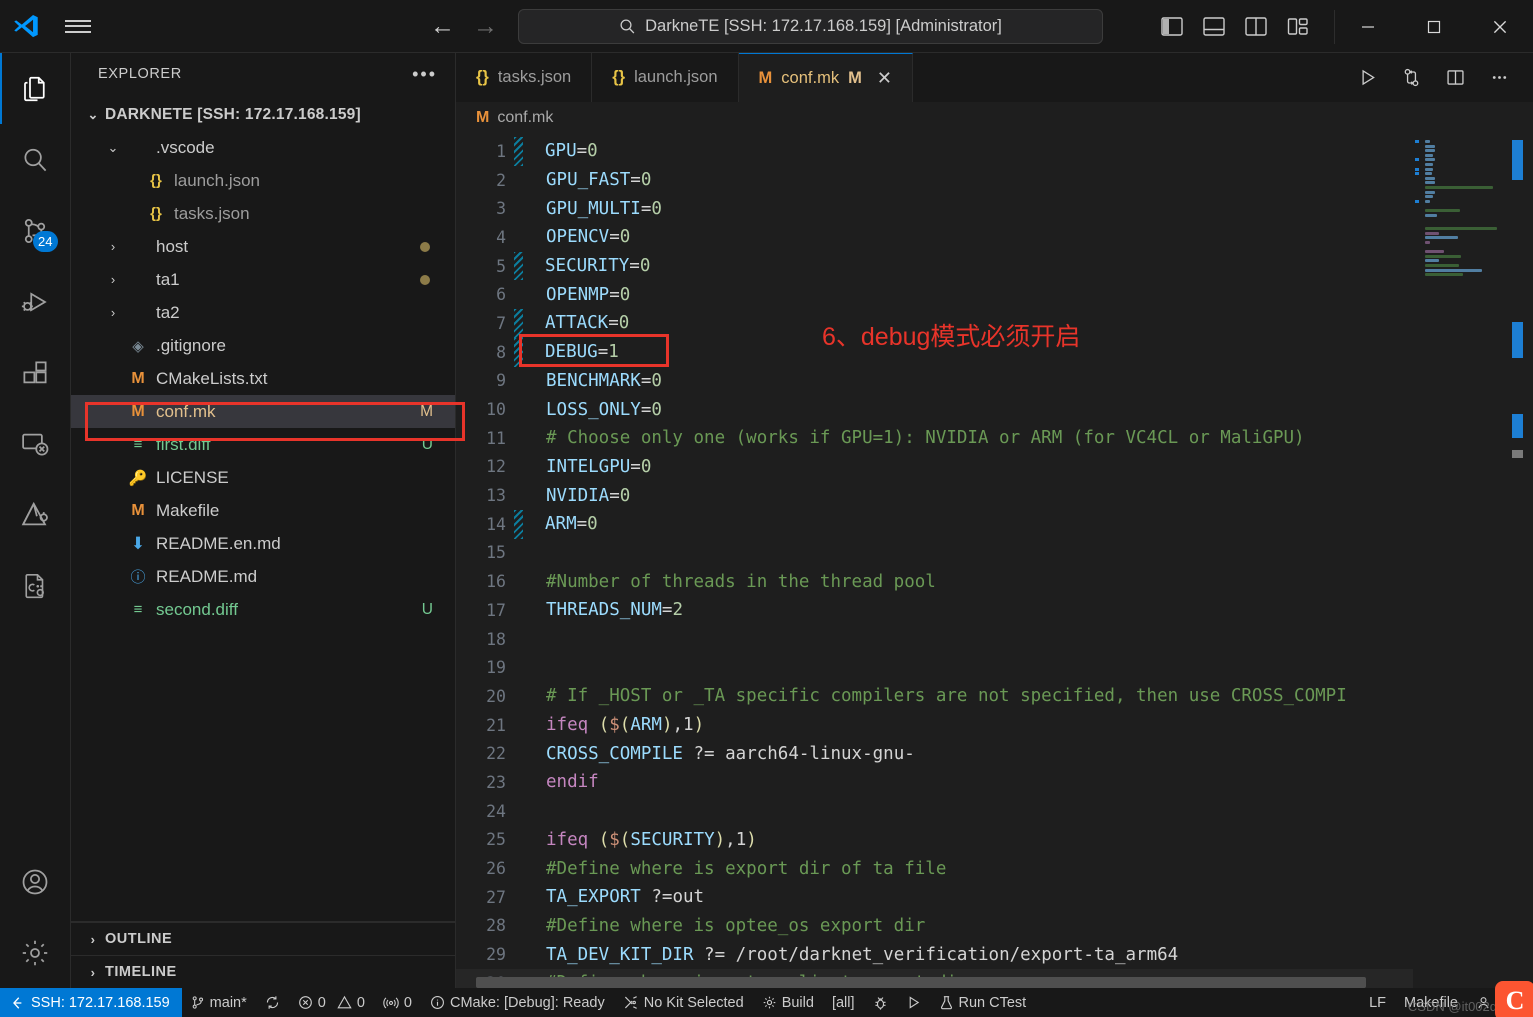 The width and height of the screenshot is (1533, 1017). I want to click on run-file-button, so click(1367, 78).